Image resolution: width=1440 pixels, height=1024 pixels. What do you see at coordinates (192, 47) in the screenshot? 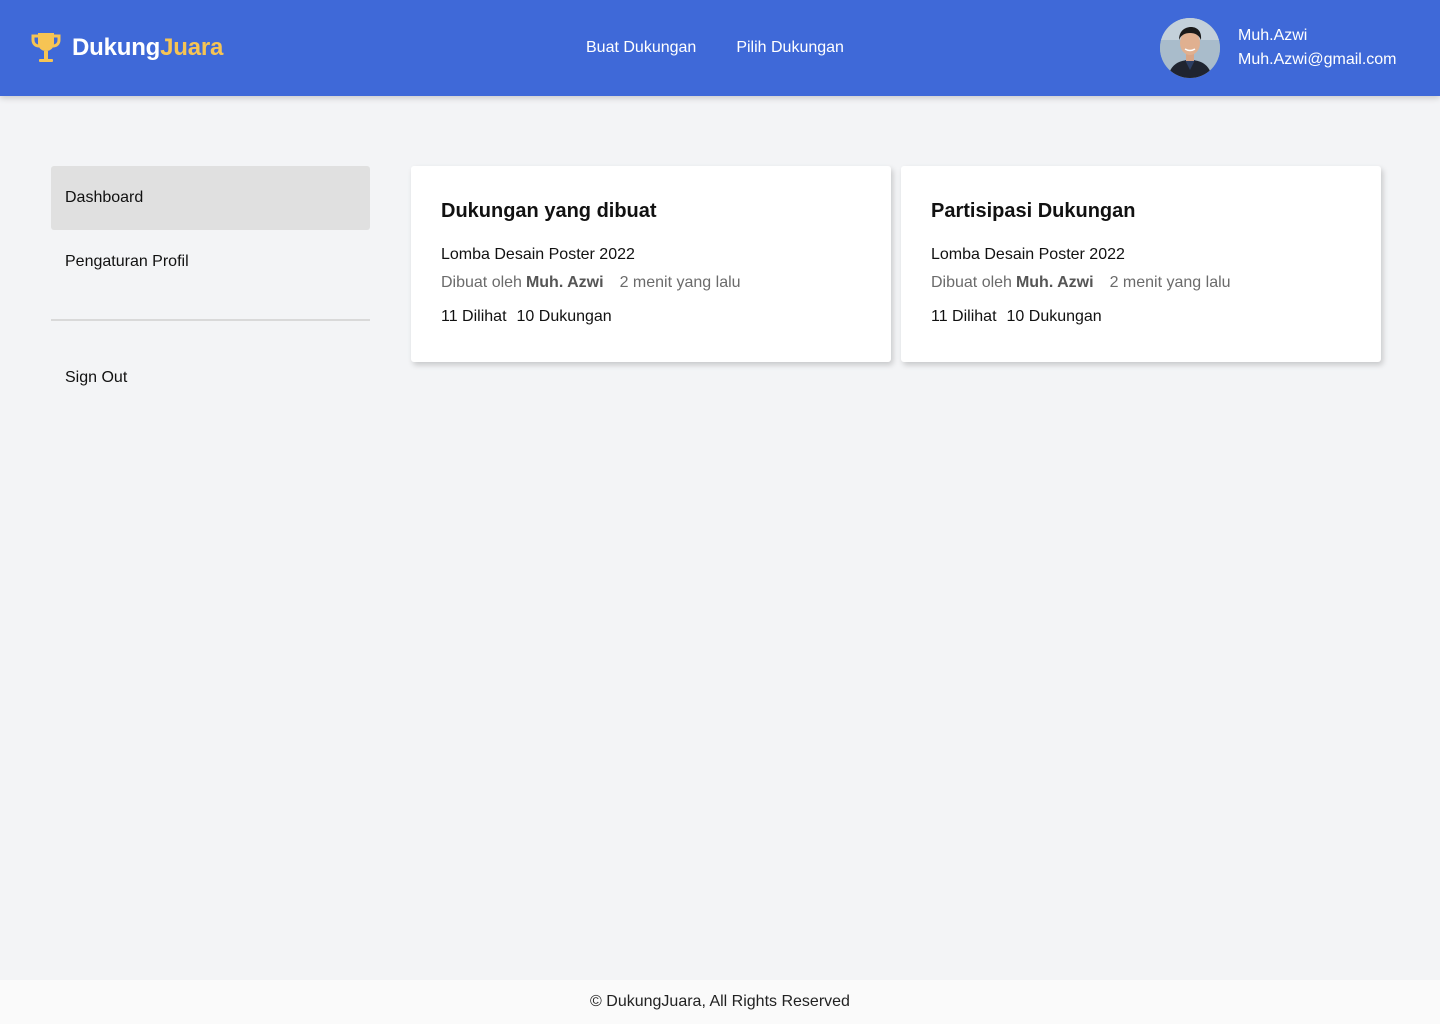
I see `brand-name-part2: Juara` at bounding box center [192, 47].